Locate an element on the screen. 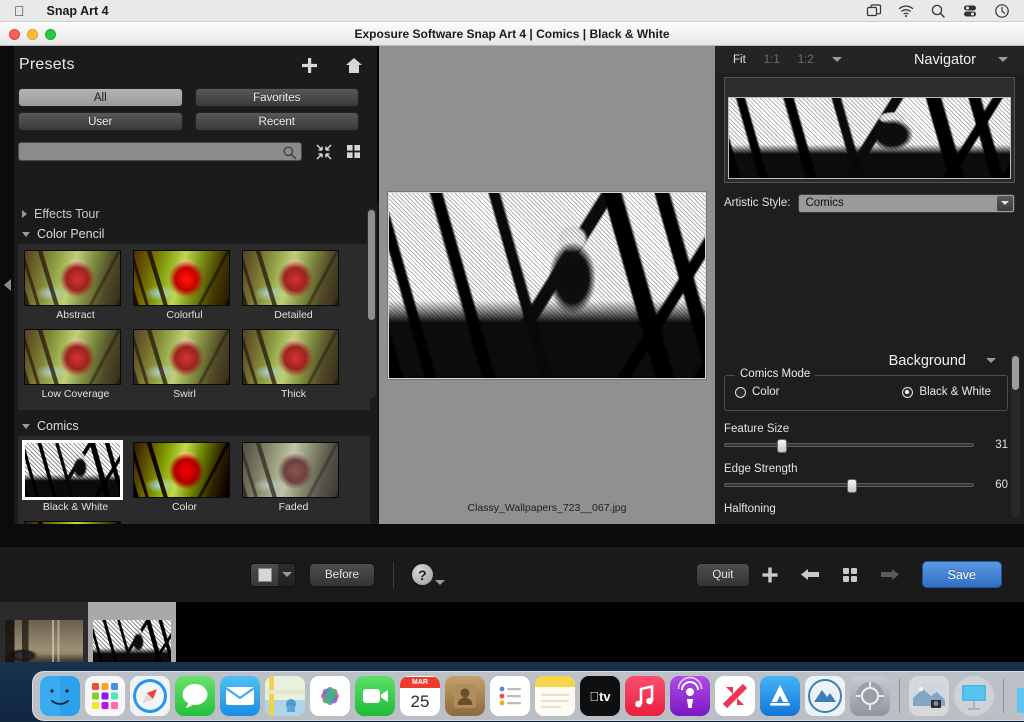 This screenshot has width=1024, height=722. contacts-icon is located at coordinates (465, 696).